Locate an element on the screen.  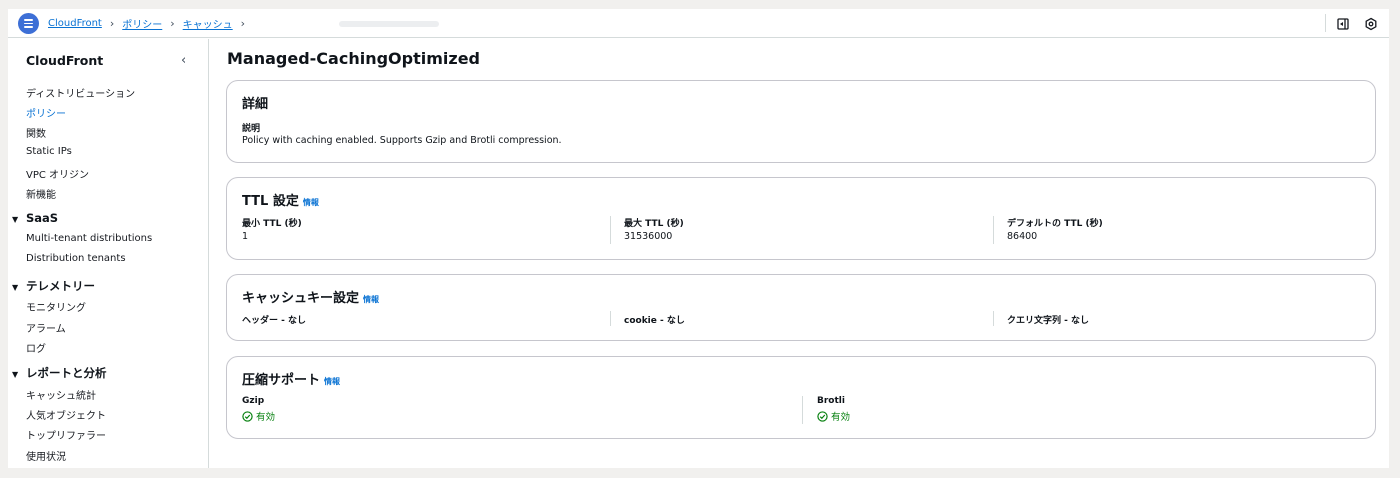
headers-setting: ヘッダー - なし is located at coordinates (274, 321).